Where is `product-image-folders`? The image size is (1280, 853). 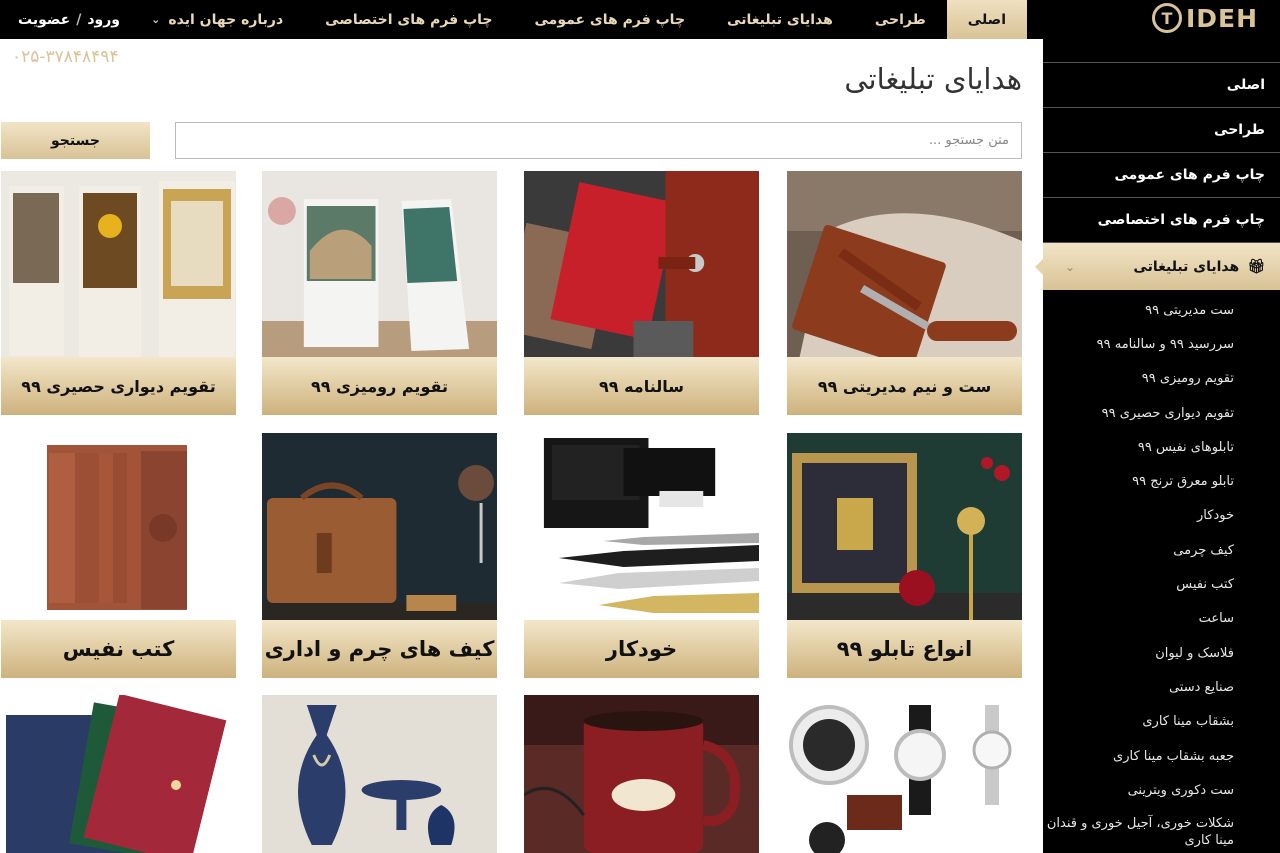 product-image-folders is located at coordinates (118, 774).